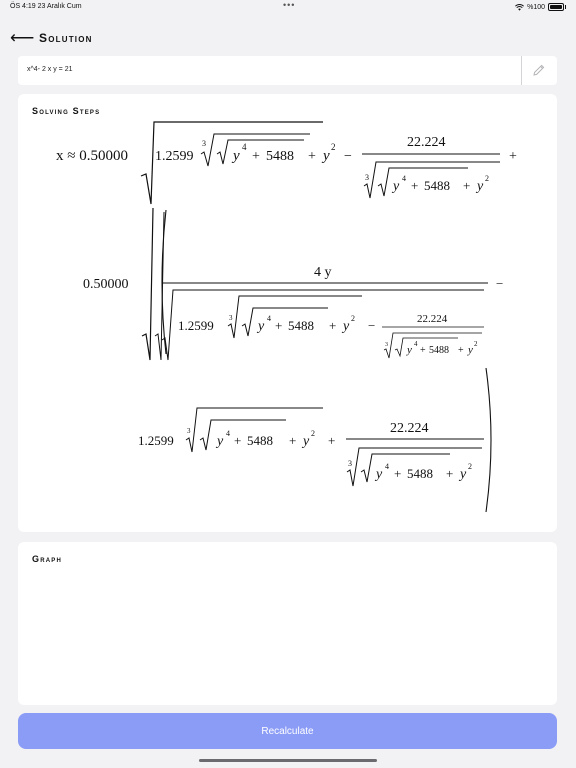 The height and width of the screenshot is (768, 576). I want to click on status-indicators: %100, so click(540, 7).